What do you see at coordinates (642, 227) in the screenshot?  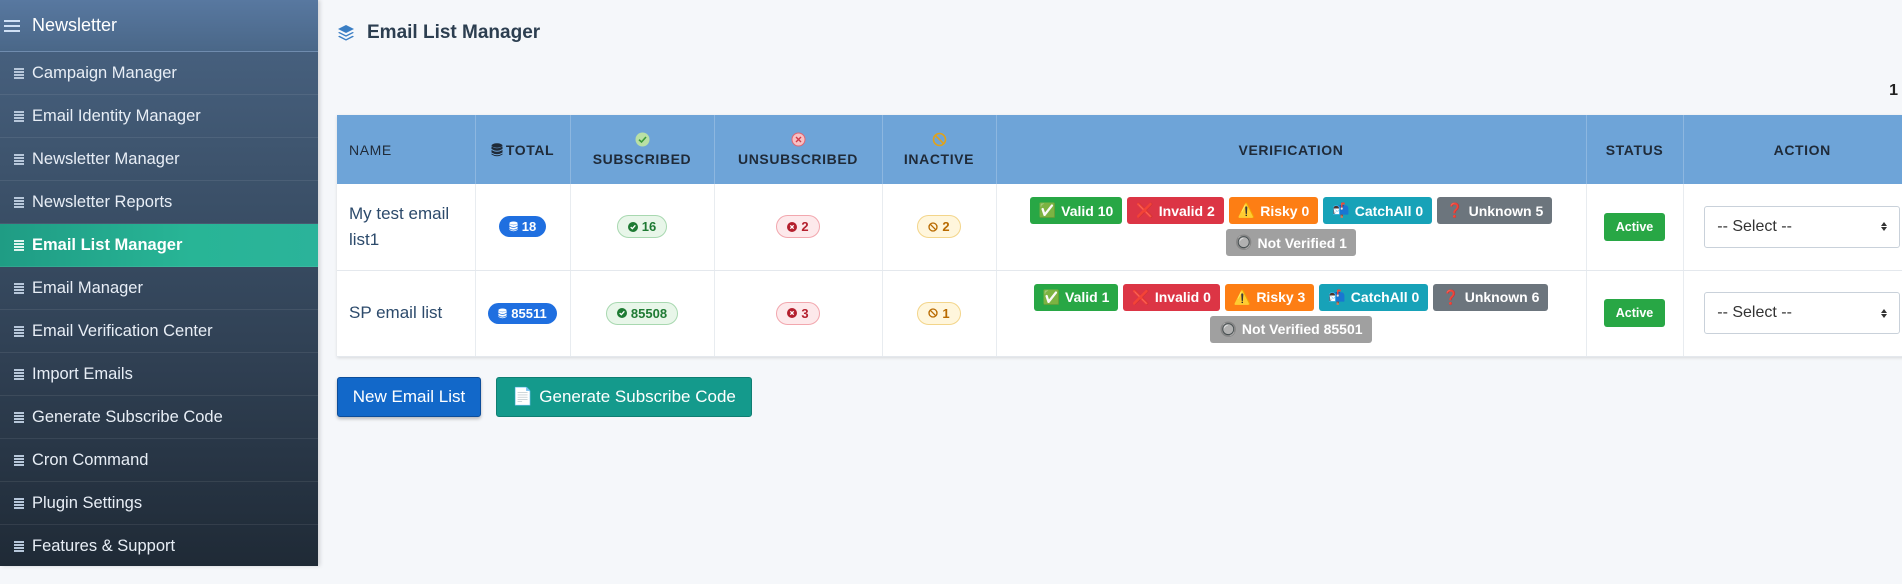 I see `subscribed-badge: 16` at bounding box center [642, 227].